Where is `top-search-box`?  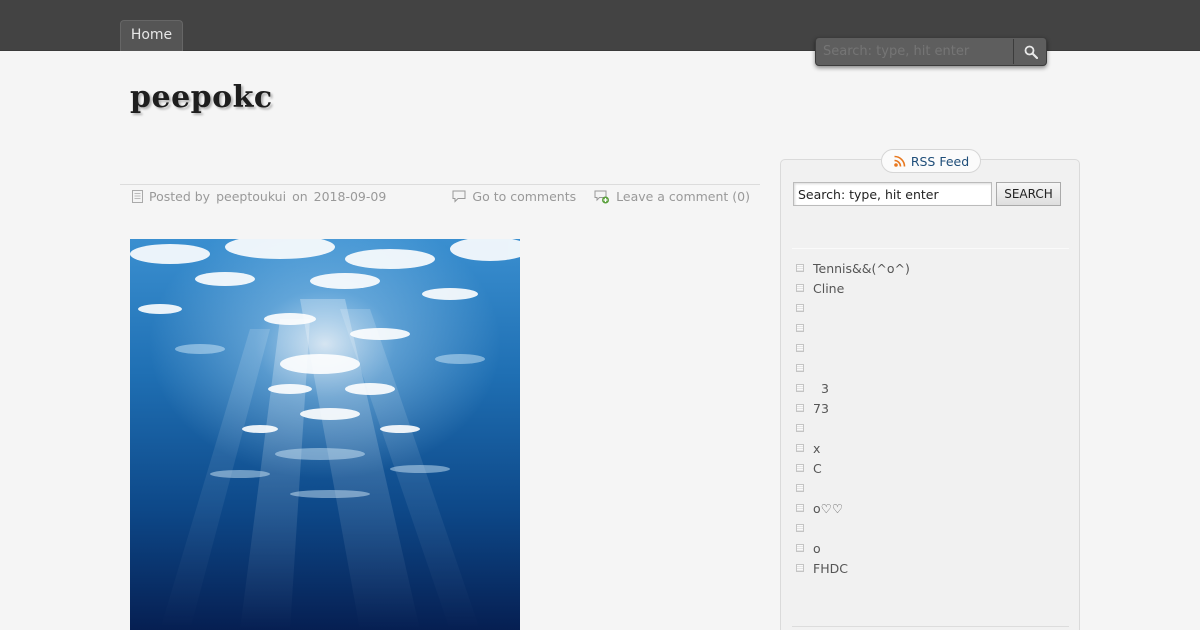
top-search-box is located at coordinates (931, 51).